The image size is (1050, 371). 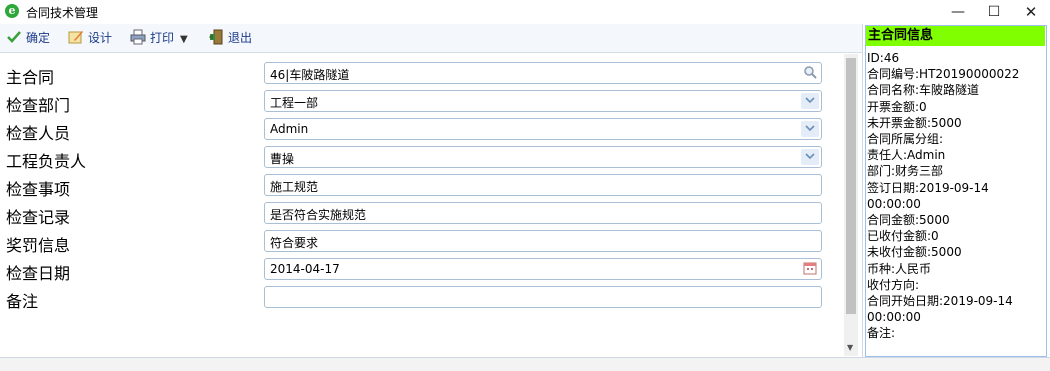 What do you see at coordinates (903, 236) in the screenshot?
I see `info-line: 已收付金额:0` at bounding box center [903, 236].